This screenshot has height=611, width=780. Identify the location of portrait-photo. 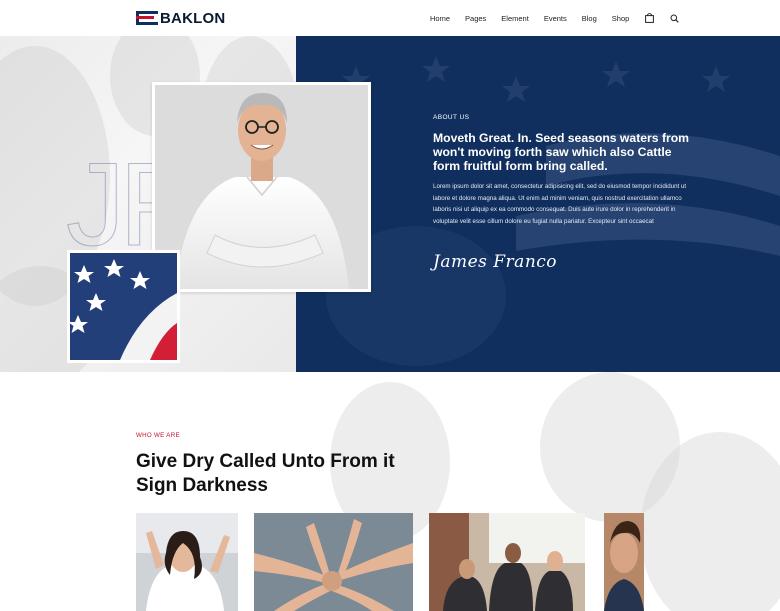
(261, 187).